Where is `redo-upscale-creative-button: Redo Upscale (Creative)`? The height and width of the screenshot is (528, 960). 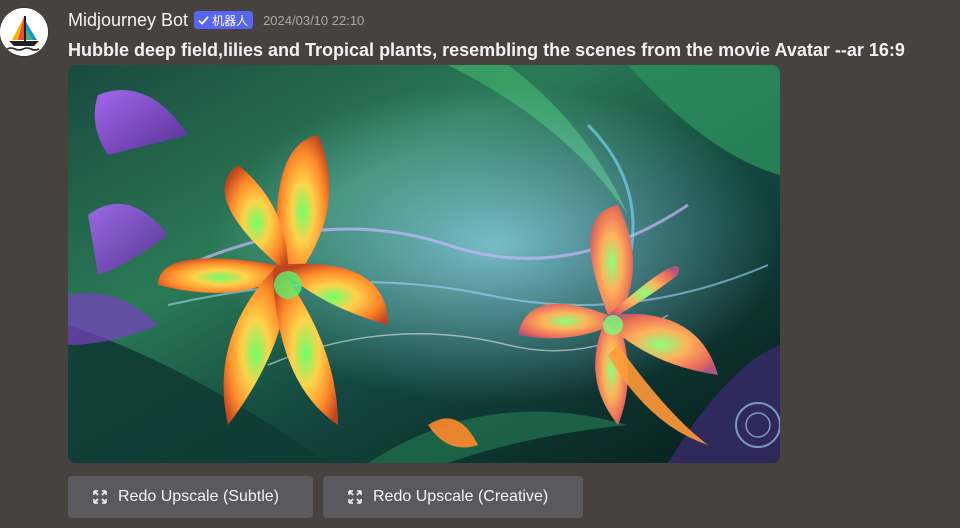
redo-upscale-creative-button: Redo Upscale (Creative) is located at coordinates (453, 497).